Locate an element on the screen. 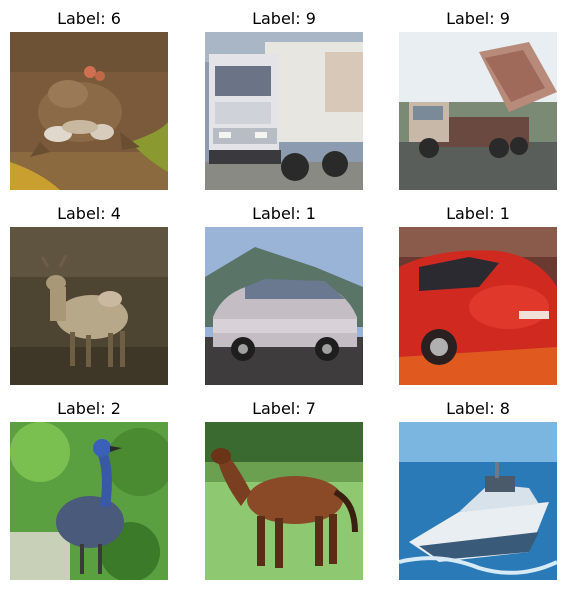  panel-truck: Label: 9 is located at coordinates (284, 96).